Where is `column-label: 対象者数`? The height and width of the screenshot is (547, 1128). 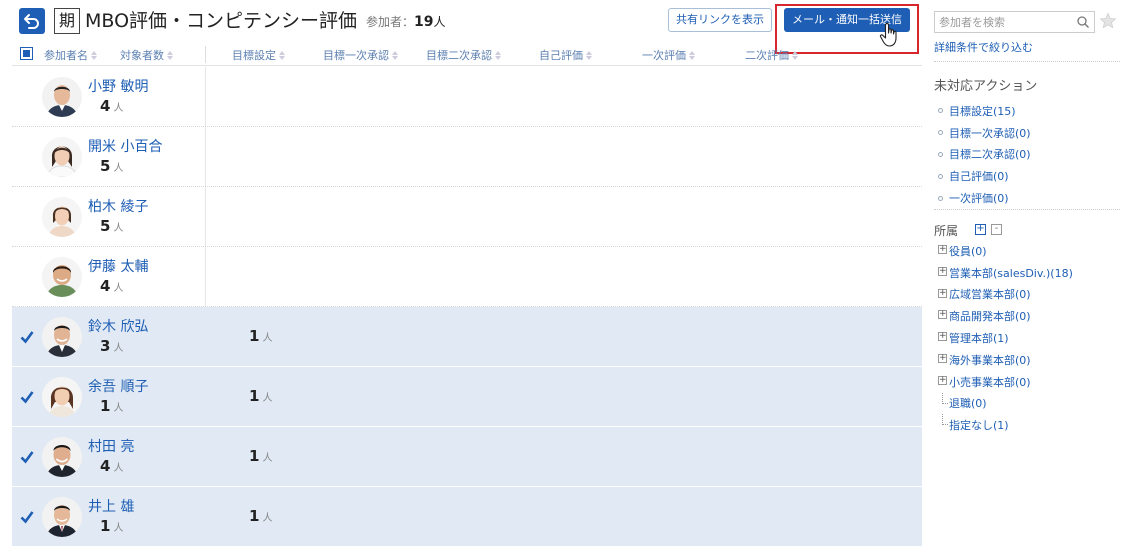
column-label: 対象者数 is located at coordinates (142, 55).